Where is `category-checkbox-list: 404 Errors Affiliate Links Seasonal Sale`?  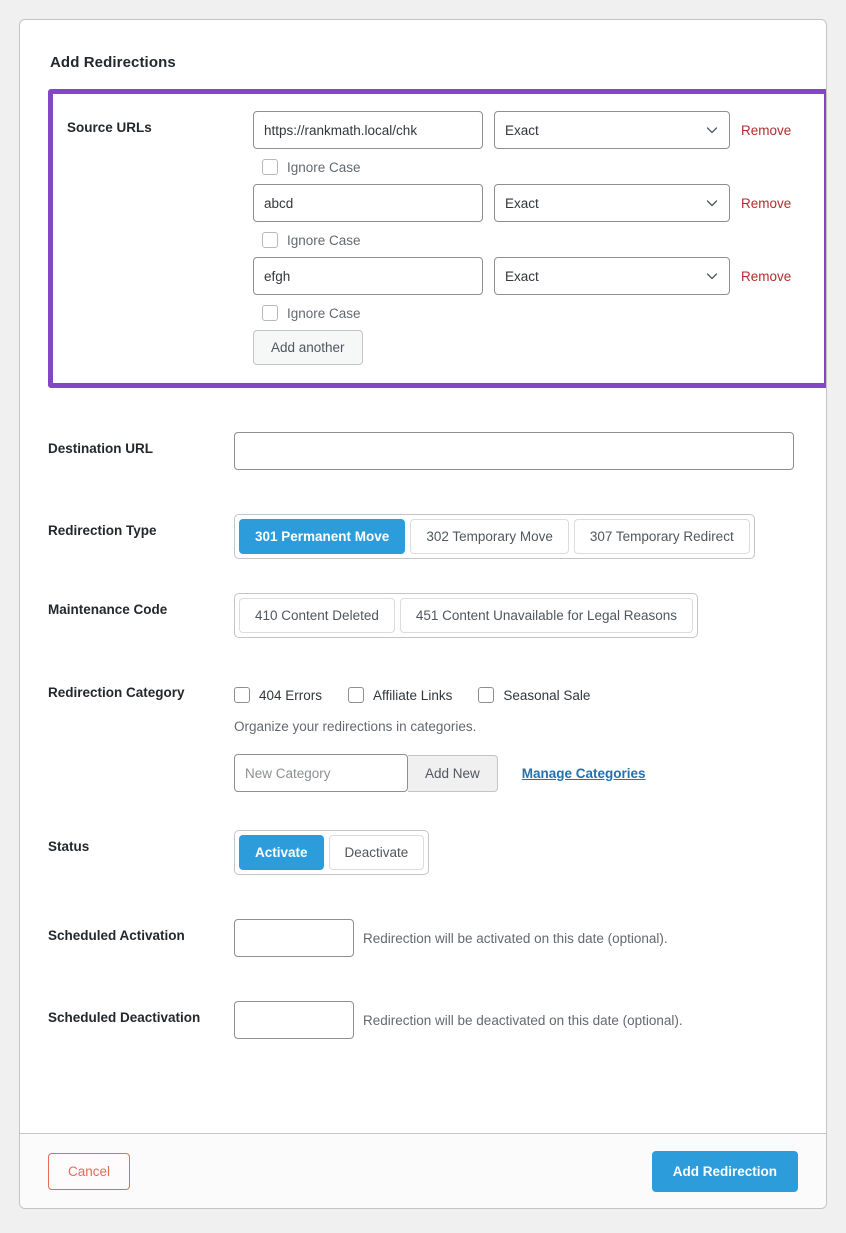
category-checkbox-list: 404 Errors Affiliate Links Seasonal Sale is located at coordinates (516, 689).